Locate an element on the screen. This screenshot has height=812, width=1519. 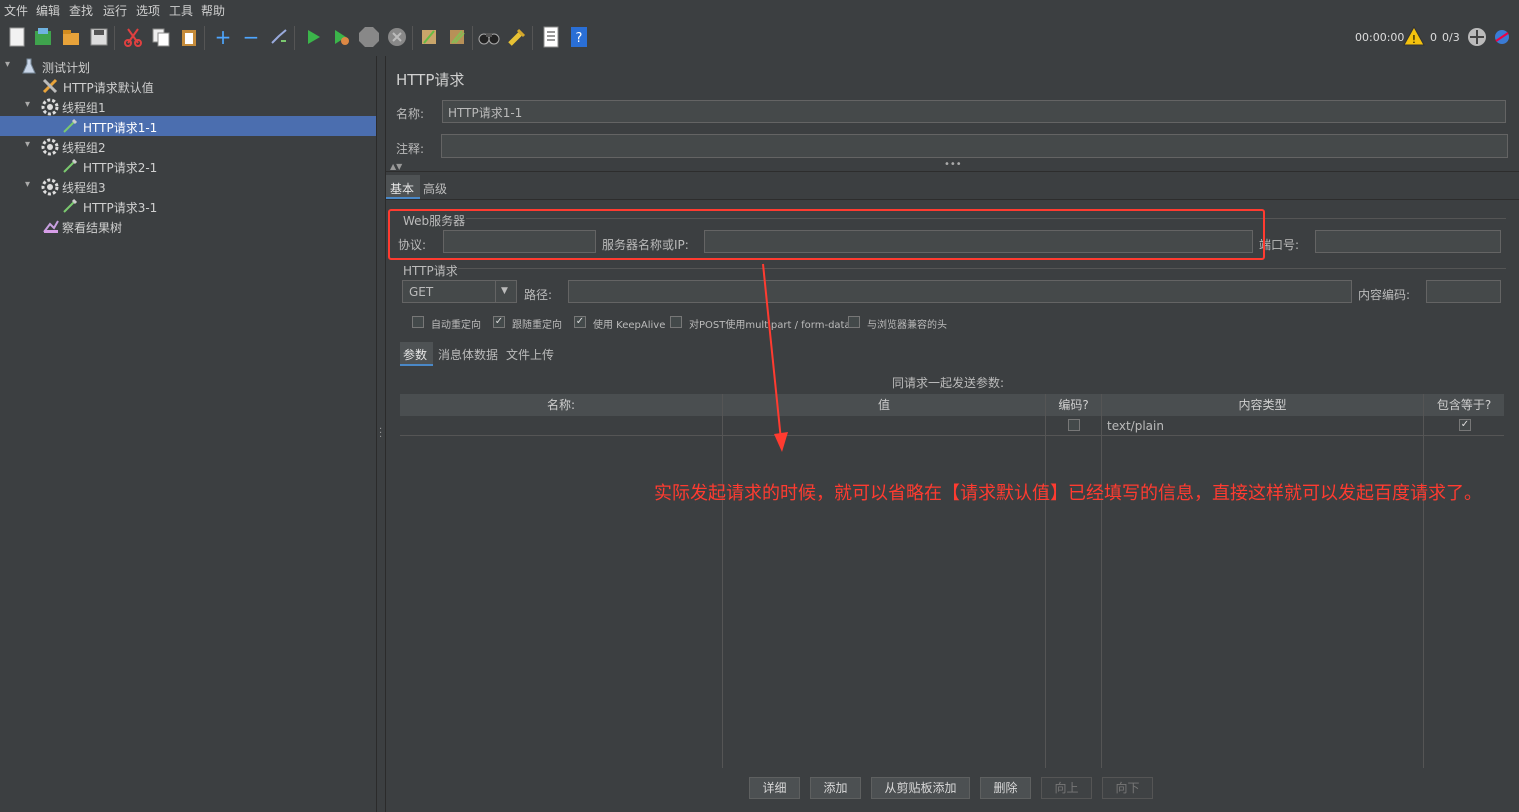
menu-help: 帮助 is located at coordinates (213, 10).